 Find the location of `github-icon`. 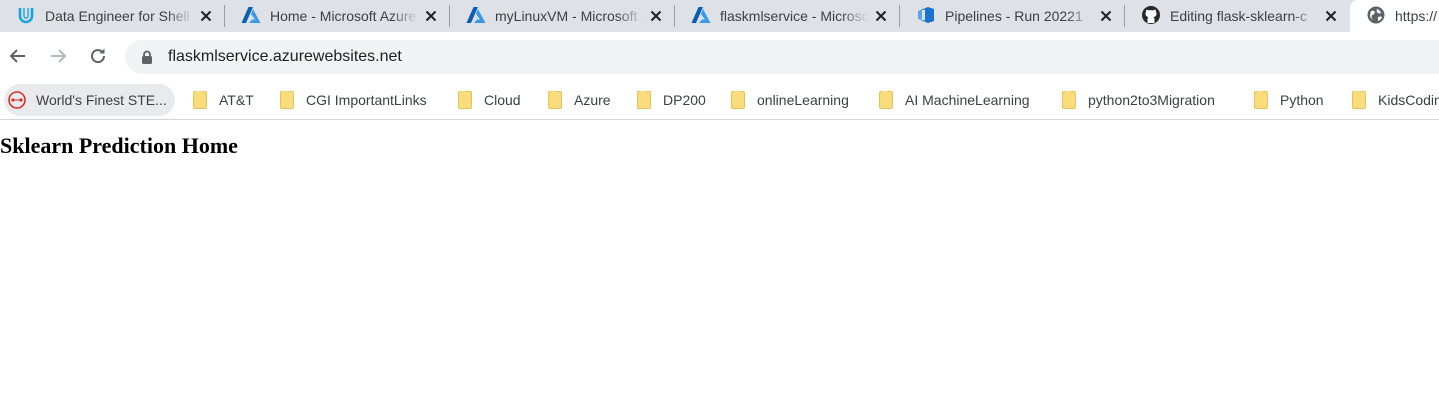

github-icon is located at coordinates (1151, 15).